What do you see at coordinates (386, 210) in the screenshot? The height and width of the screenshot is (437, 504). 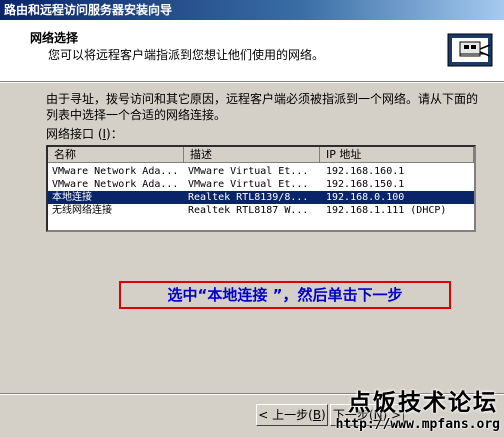 I see `cell-ip: 192.168.1.111 (DHCP)` at bounding box center [386, 210].